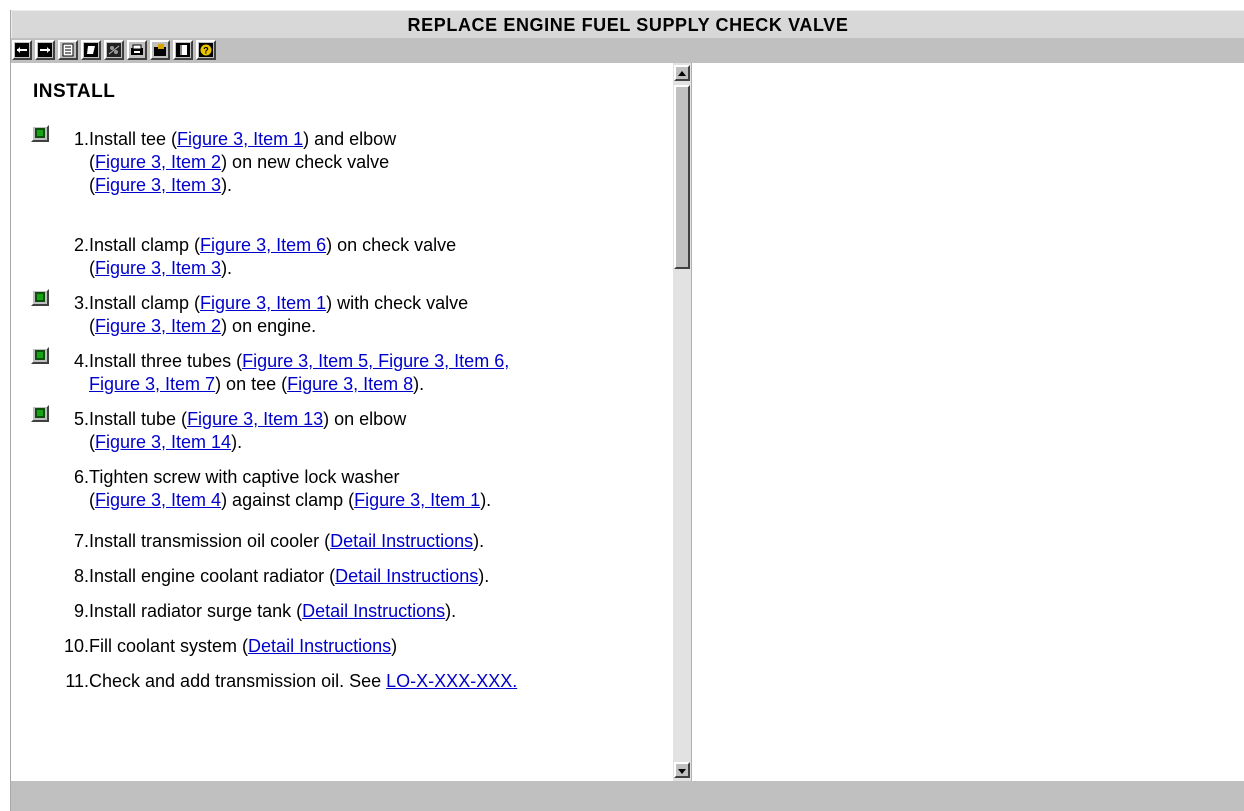  Describe the element at coordinates (350, 139) in the screenshot. I see `step-text: ) and elbow` at that location.